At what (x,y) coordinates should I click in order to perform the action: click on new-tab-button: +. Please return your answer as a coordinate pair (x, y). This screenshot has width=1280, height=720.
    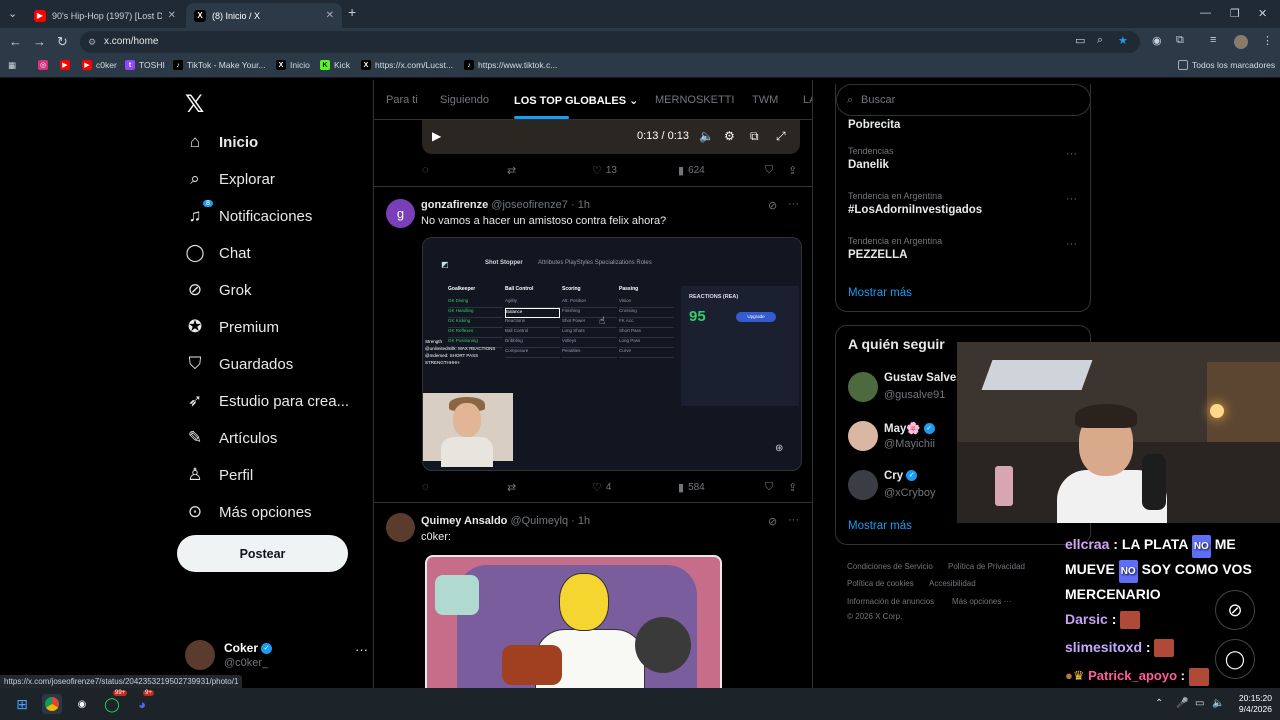
    Looking at the image, I should click on (352, 12).